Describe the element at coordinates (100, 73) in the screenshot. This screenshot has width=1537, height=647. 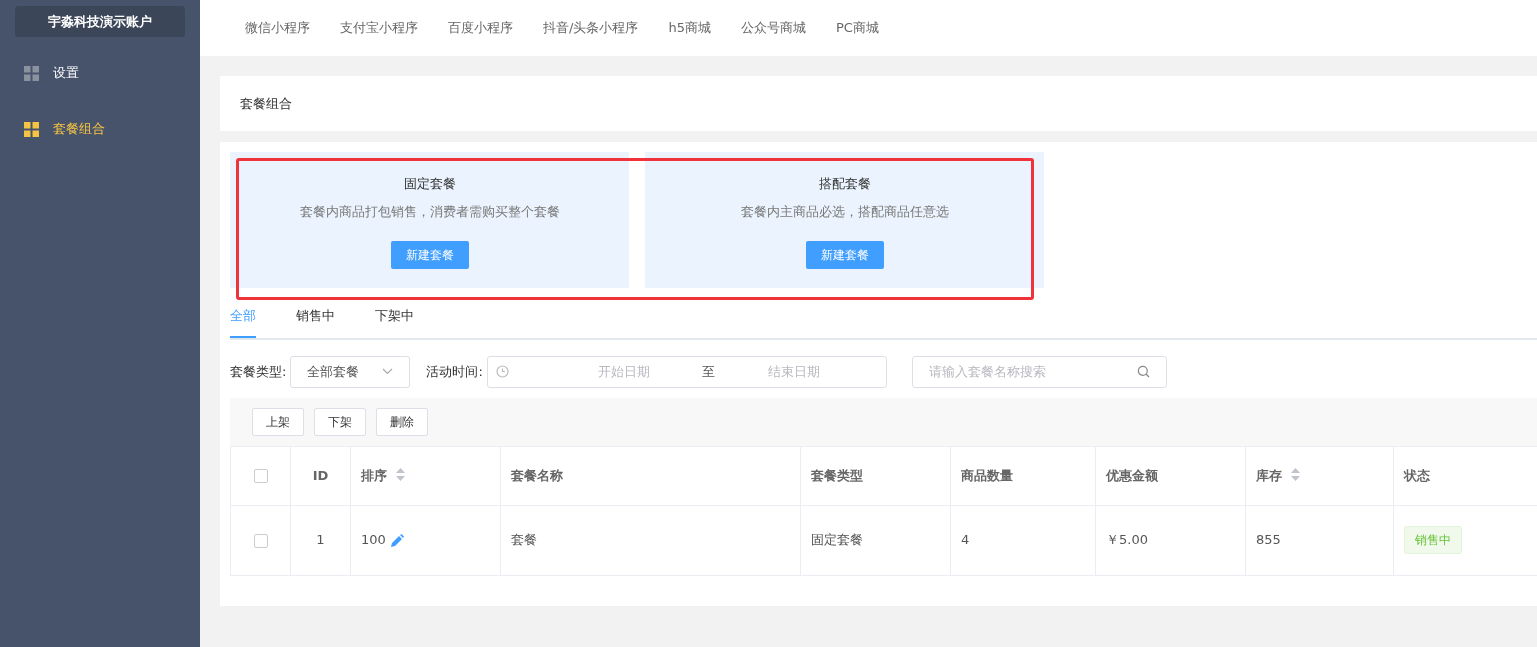
I see `sidebar-item: 设置` at that location.